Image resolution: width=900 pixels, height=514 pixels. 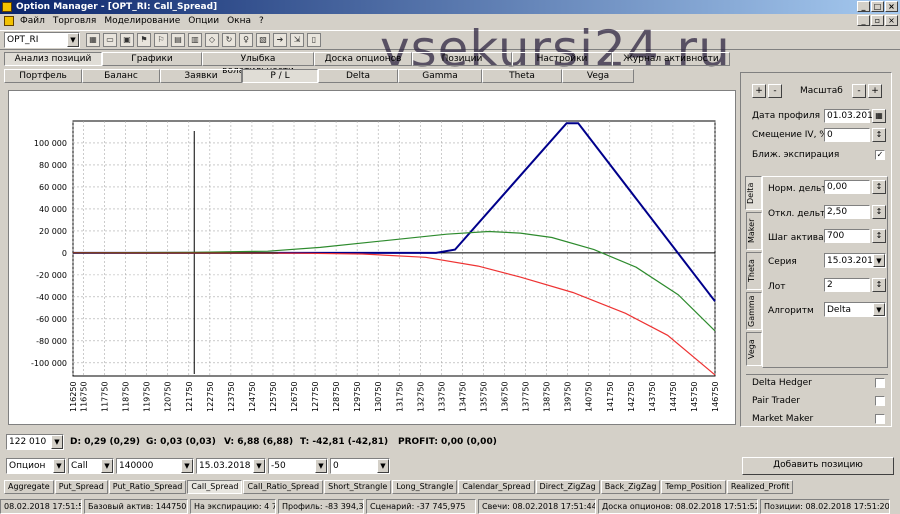 I want to click on minimize-button: _, so click(x=863, y=6).